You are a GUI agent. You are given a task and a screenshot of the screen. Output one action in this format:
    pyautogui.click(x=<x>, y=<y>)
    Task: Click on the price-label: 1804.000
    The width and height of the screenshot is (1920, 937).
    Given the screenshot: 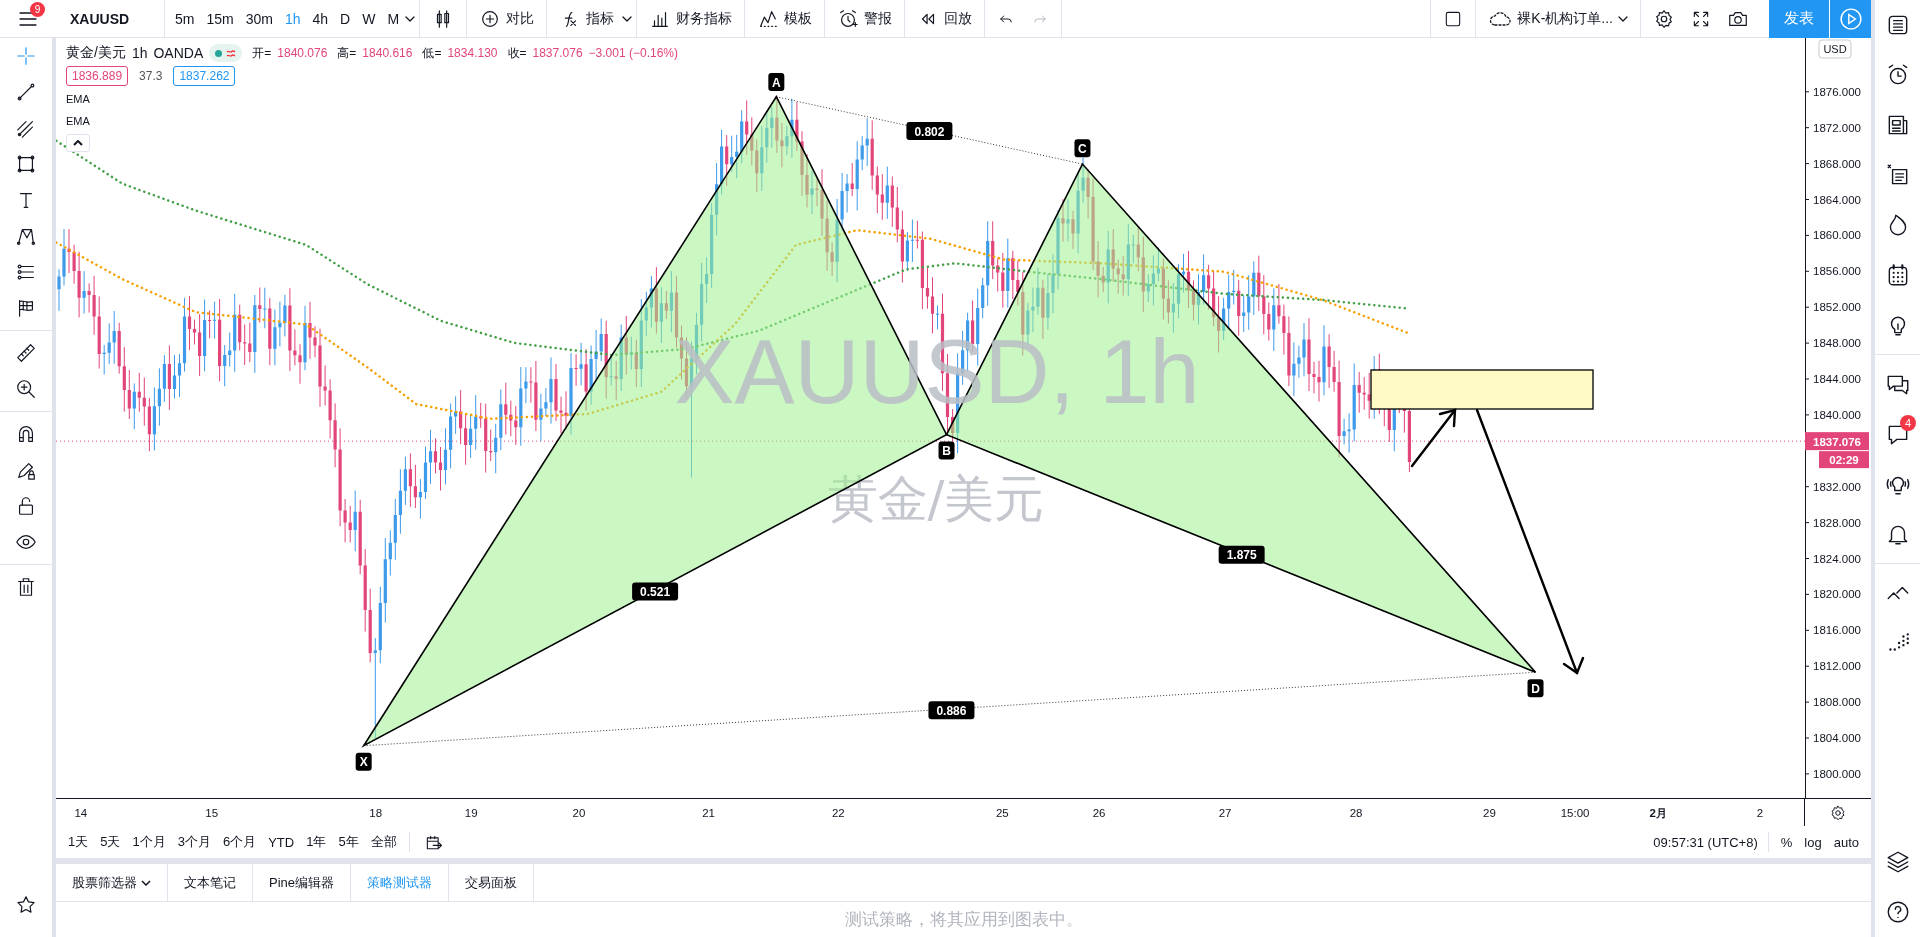 What is the action you would take?
    pyautogui.click(x=1837, y=738)
    